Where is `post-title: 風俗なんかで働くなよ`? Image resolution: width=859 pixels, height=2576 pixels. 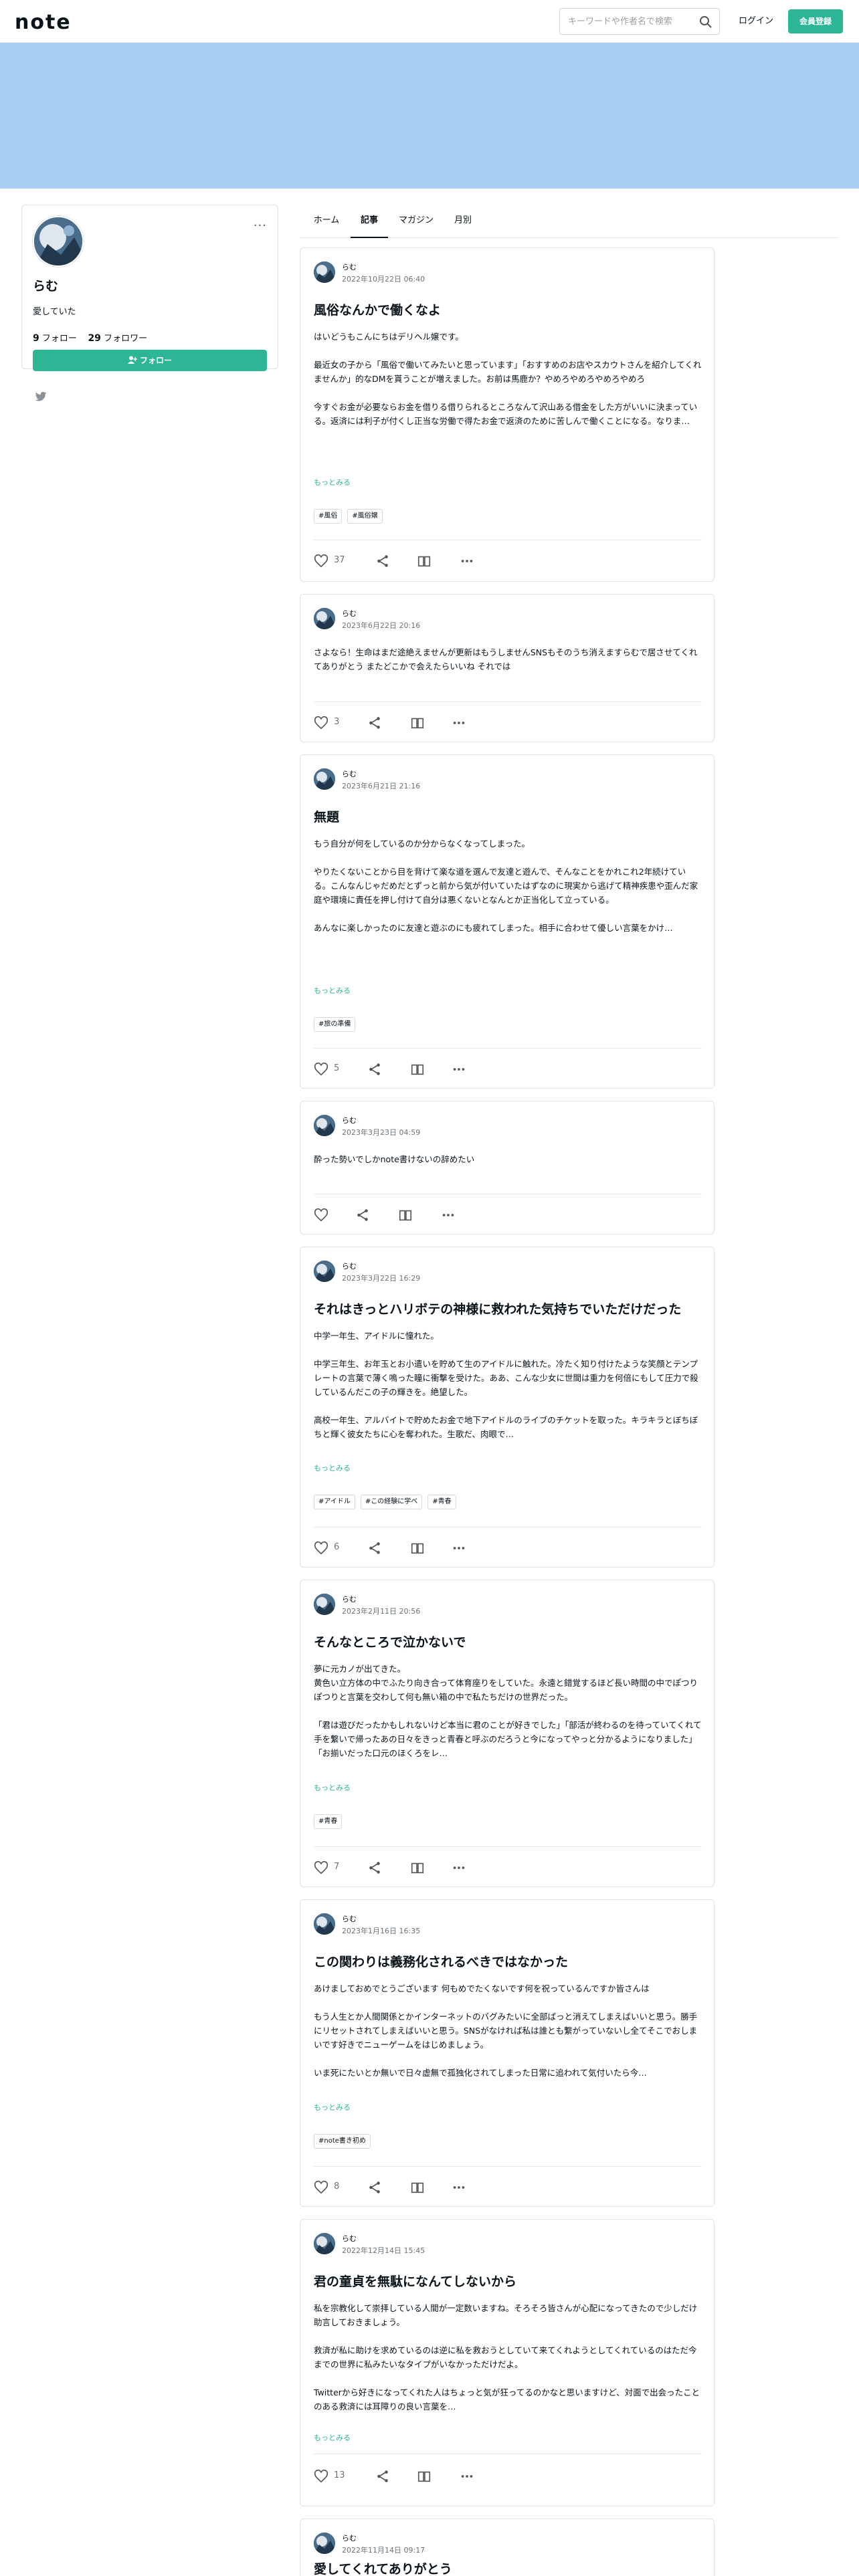
post-title: 風俗なんかで働くなよ is located at coordinates (378, 309).